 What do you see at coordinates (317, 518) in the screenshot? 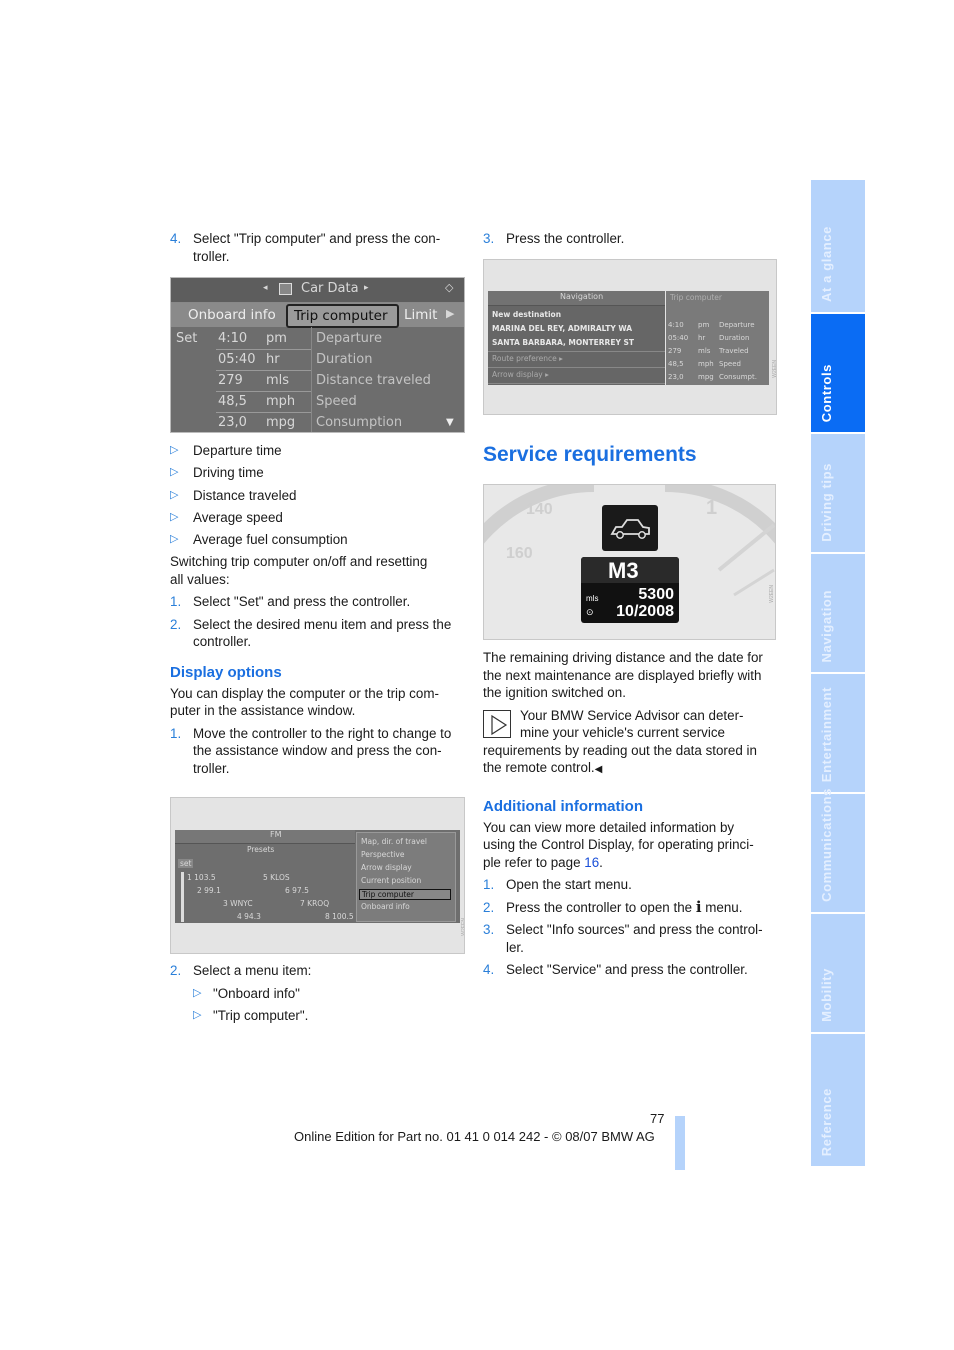
I see `list-item: ▷ Average speed` at bounding box center [317, 518].